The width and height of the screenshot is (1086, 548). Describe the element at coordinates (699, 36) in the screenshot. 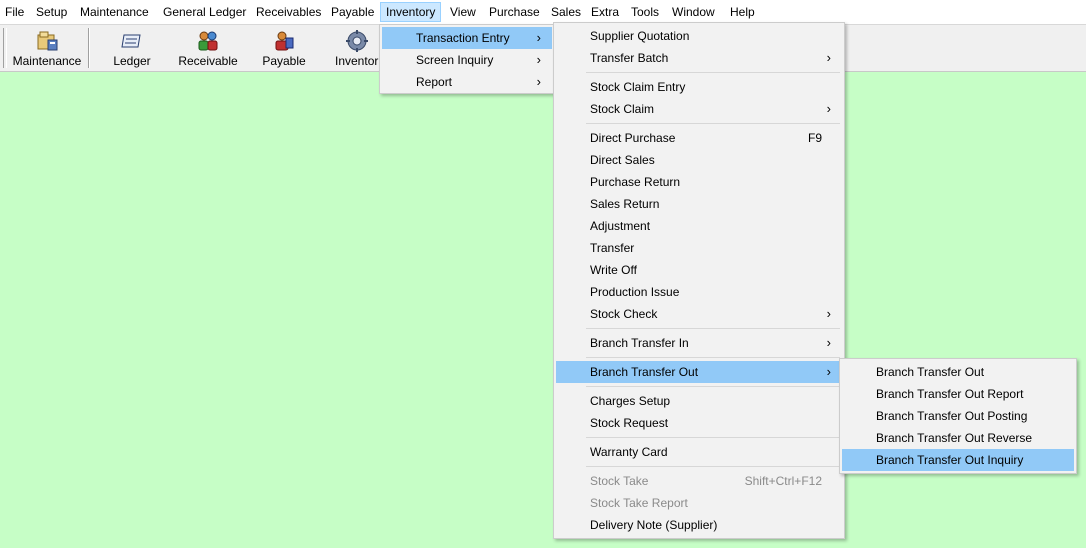

I see `menu-item-supplier-quotation: Supplier Quotation` at that location.